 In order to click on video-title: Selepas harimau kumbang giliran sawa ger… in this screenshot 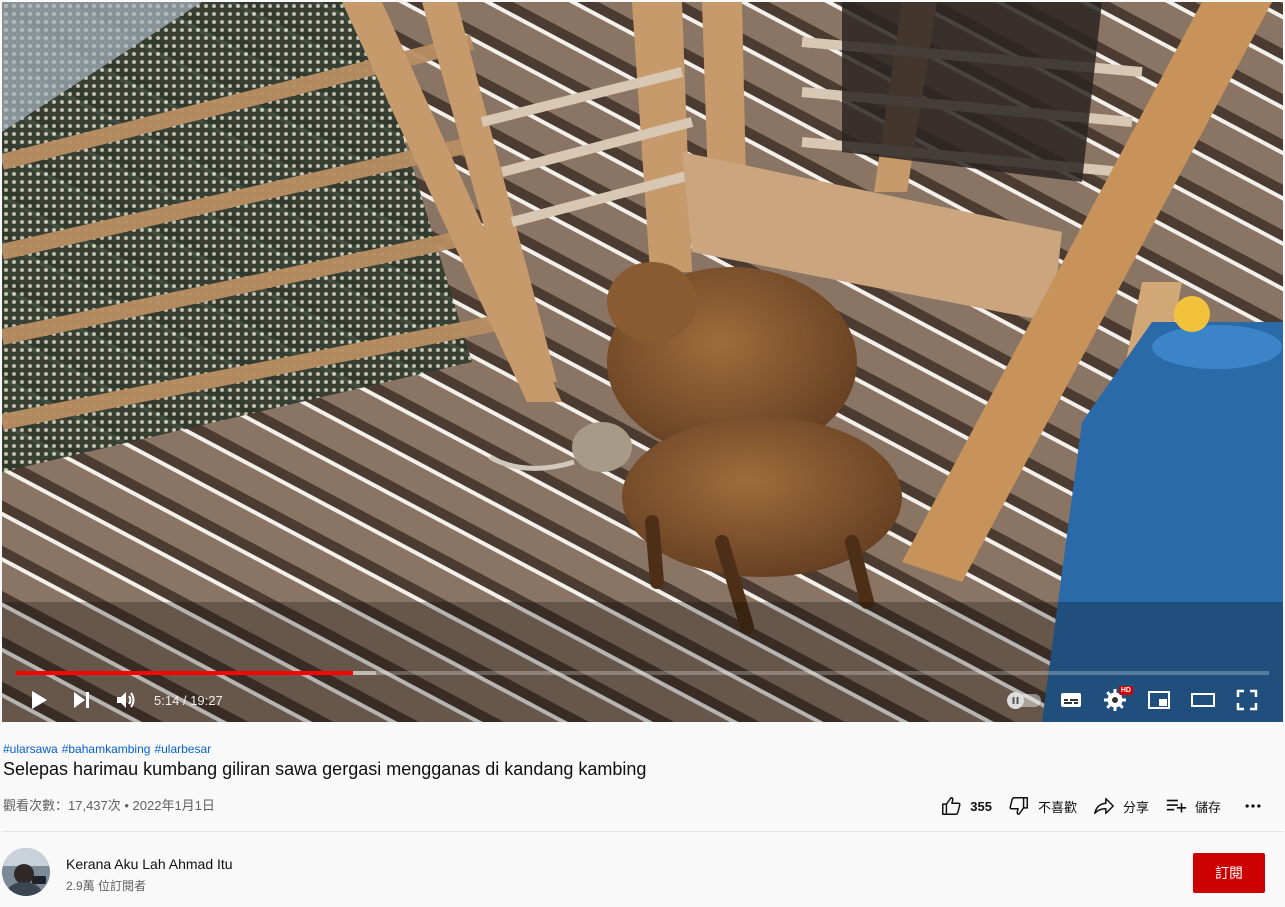, I will do `click(325, 769)`.